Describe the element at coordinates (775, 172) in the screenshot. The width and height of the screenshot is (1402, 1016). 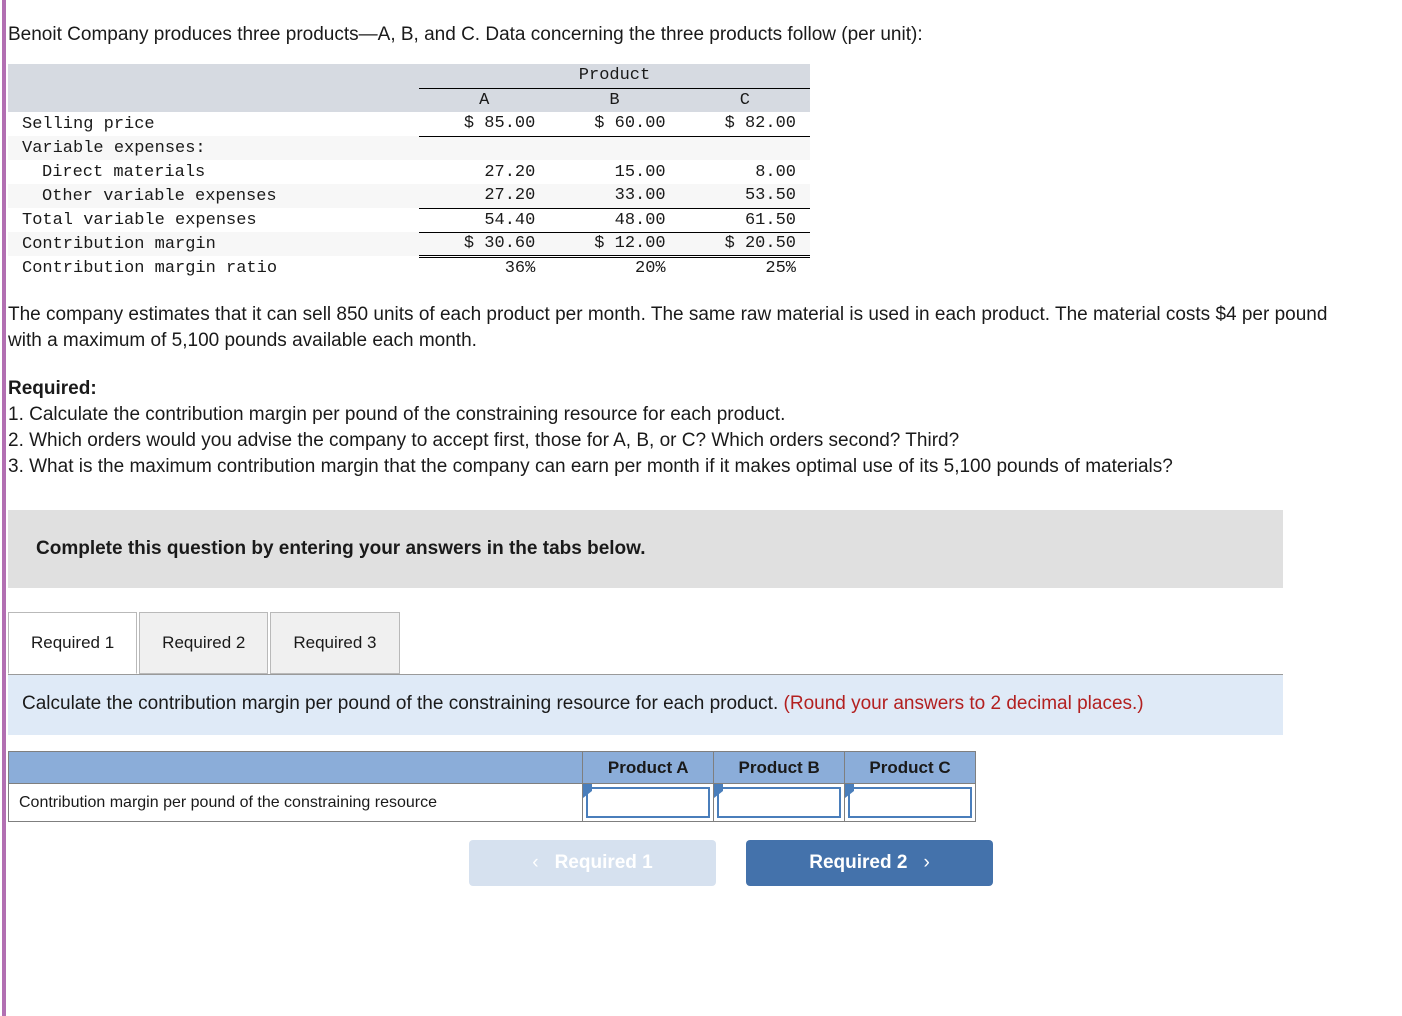
I see `row-value-c: 8.00` at that location.